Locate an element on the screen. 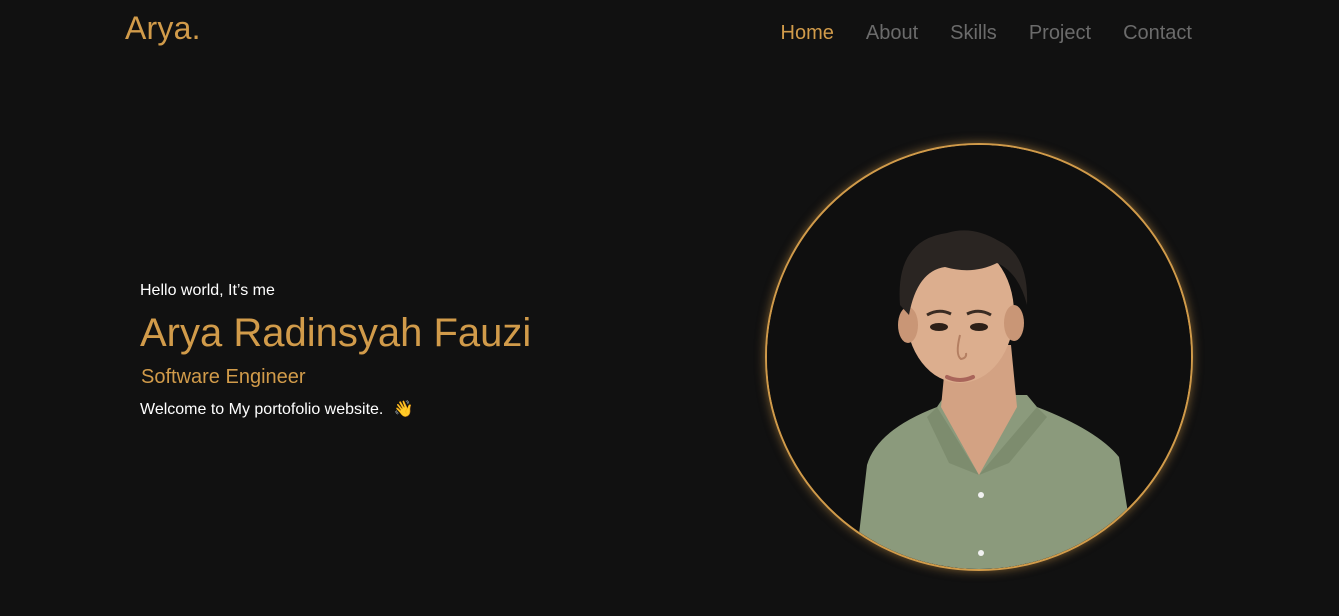  hero-welcome-text: Welcome to My portofolio website. is located at coordinates (262, 409).